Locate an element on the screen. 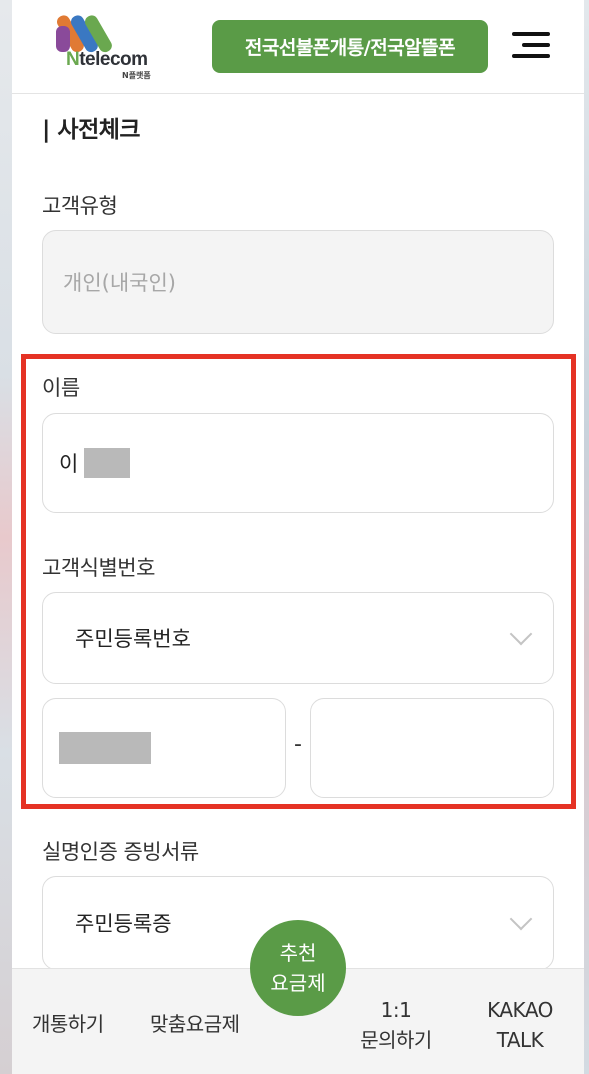 The height and width of the screenshot is (1074, 589). customer-type-value: 개인(내국인) is located at coordinates (119, 283).